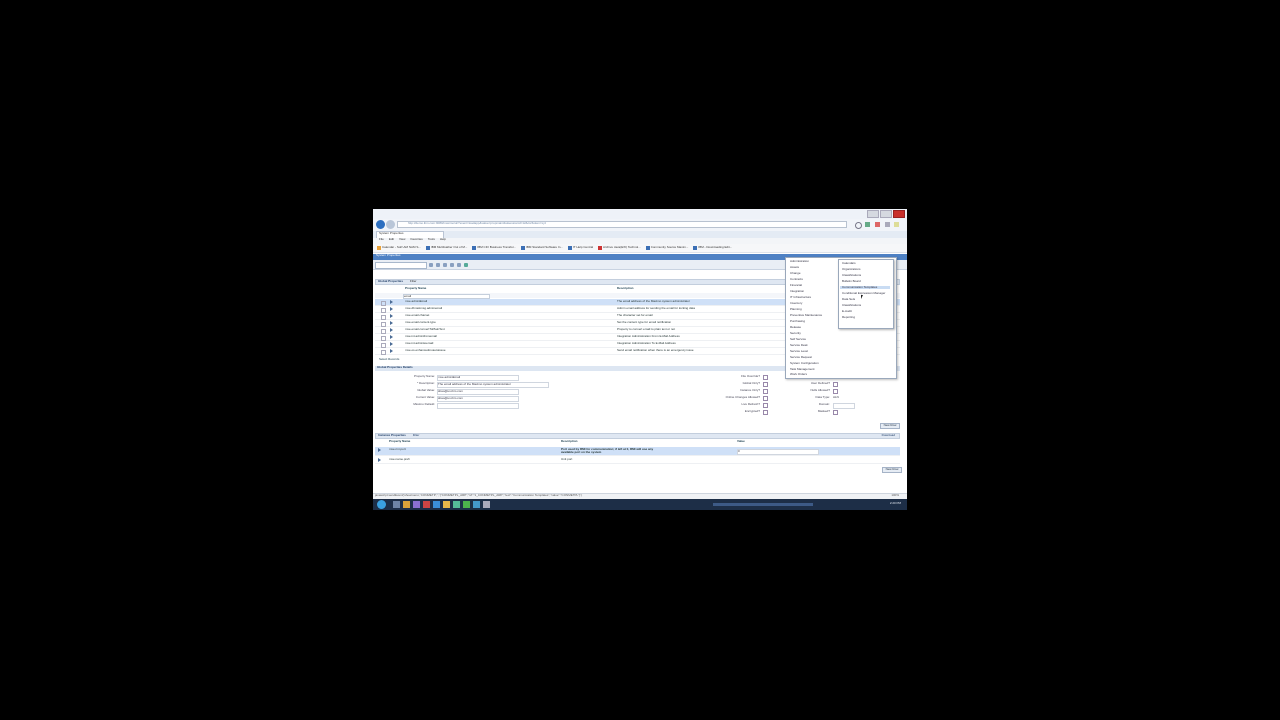 The height and width of the screenshot is (720, 1280). I want to click on global-value-field: sbao@us.ibm.com, so click(478, 392).